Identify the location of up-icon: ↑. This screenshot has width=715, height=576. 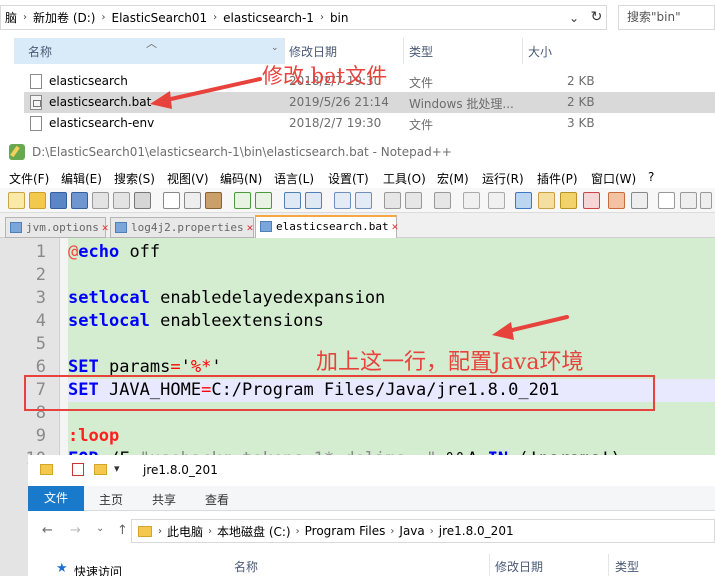
(122, 530).